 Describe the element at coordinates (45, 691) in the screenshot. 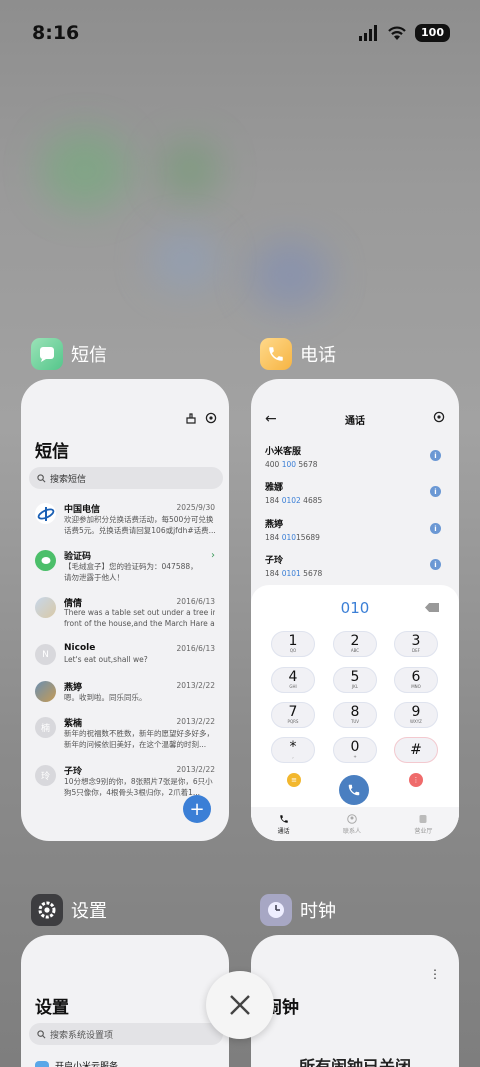

I see `avatar` at that location.